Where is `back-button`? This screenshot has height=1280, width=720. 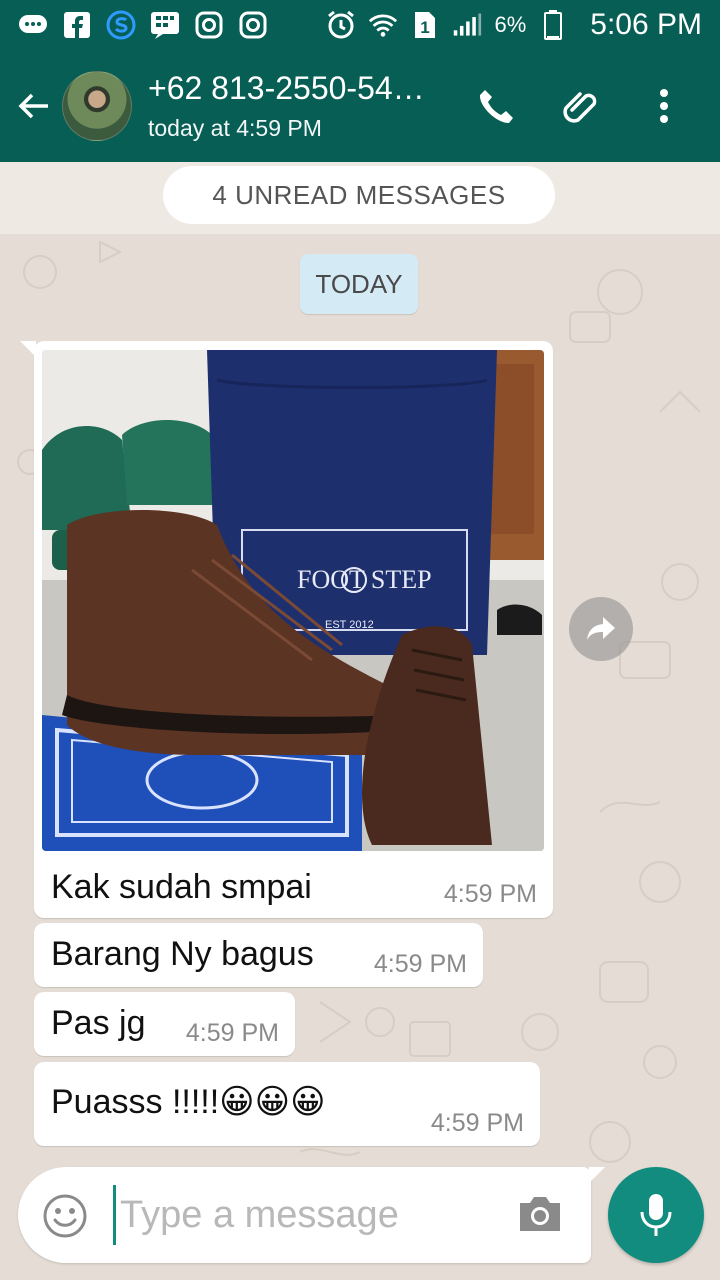 back-button is located at coordinates (34, 106).